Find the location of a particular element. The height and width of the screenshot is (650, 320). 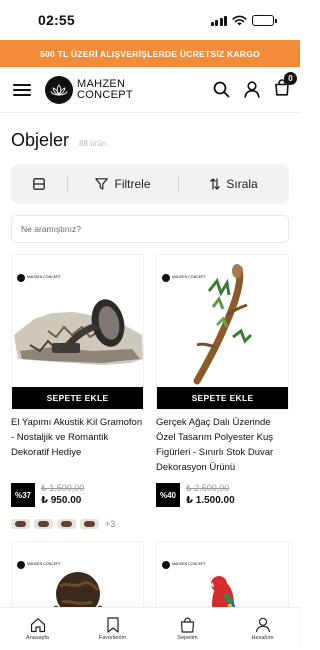

menu-icon is located at coordinates (22, 90).